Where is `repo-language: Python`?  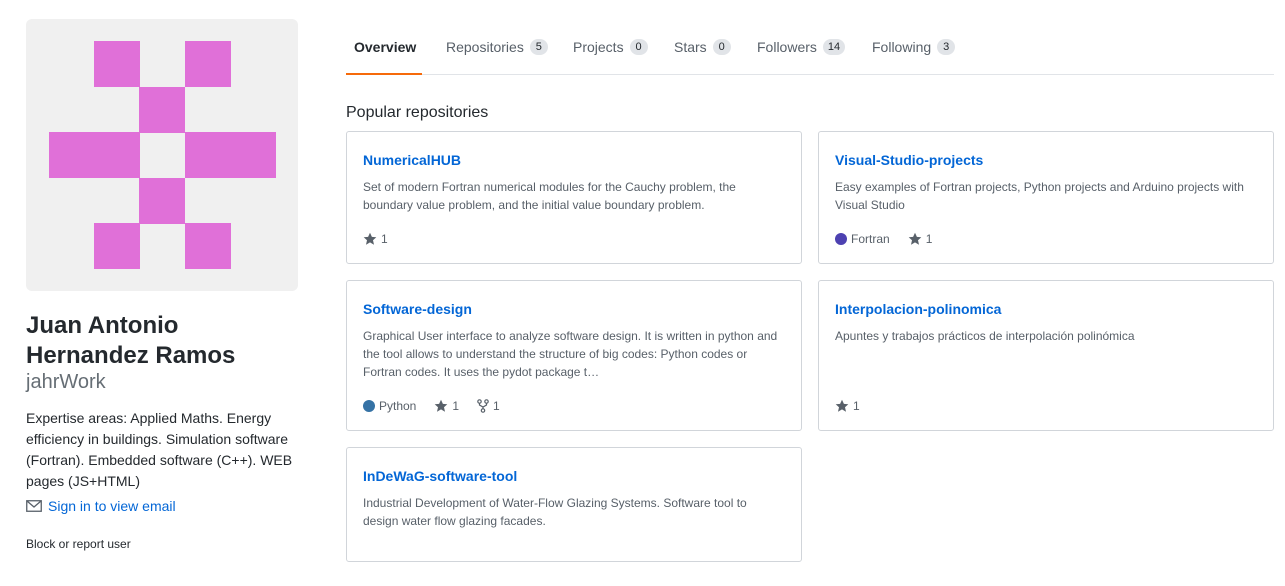 repo-language: Python is located at coordinates (389, 406).